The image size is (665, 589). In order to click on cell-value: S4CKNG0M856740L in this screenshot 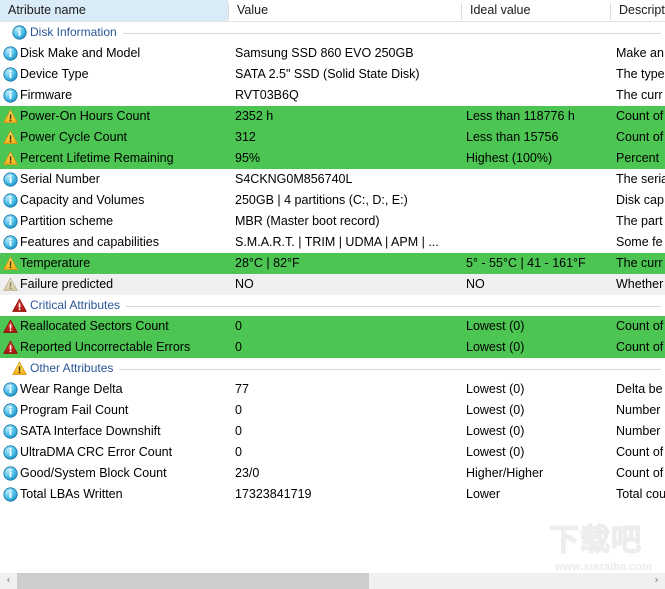, I will do `click(294, 179)`.